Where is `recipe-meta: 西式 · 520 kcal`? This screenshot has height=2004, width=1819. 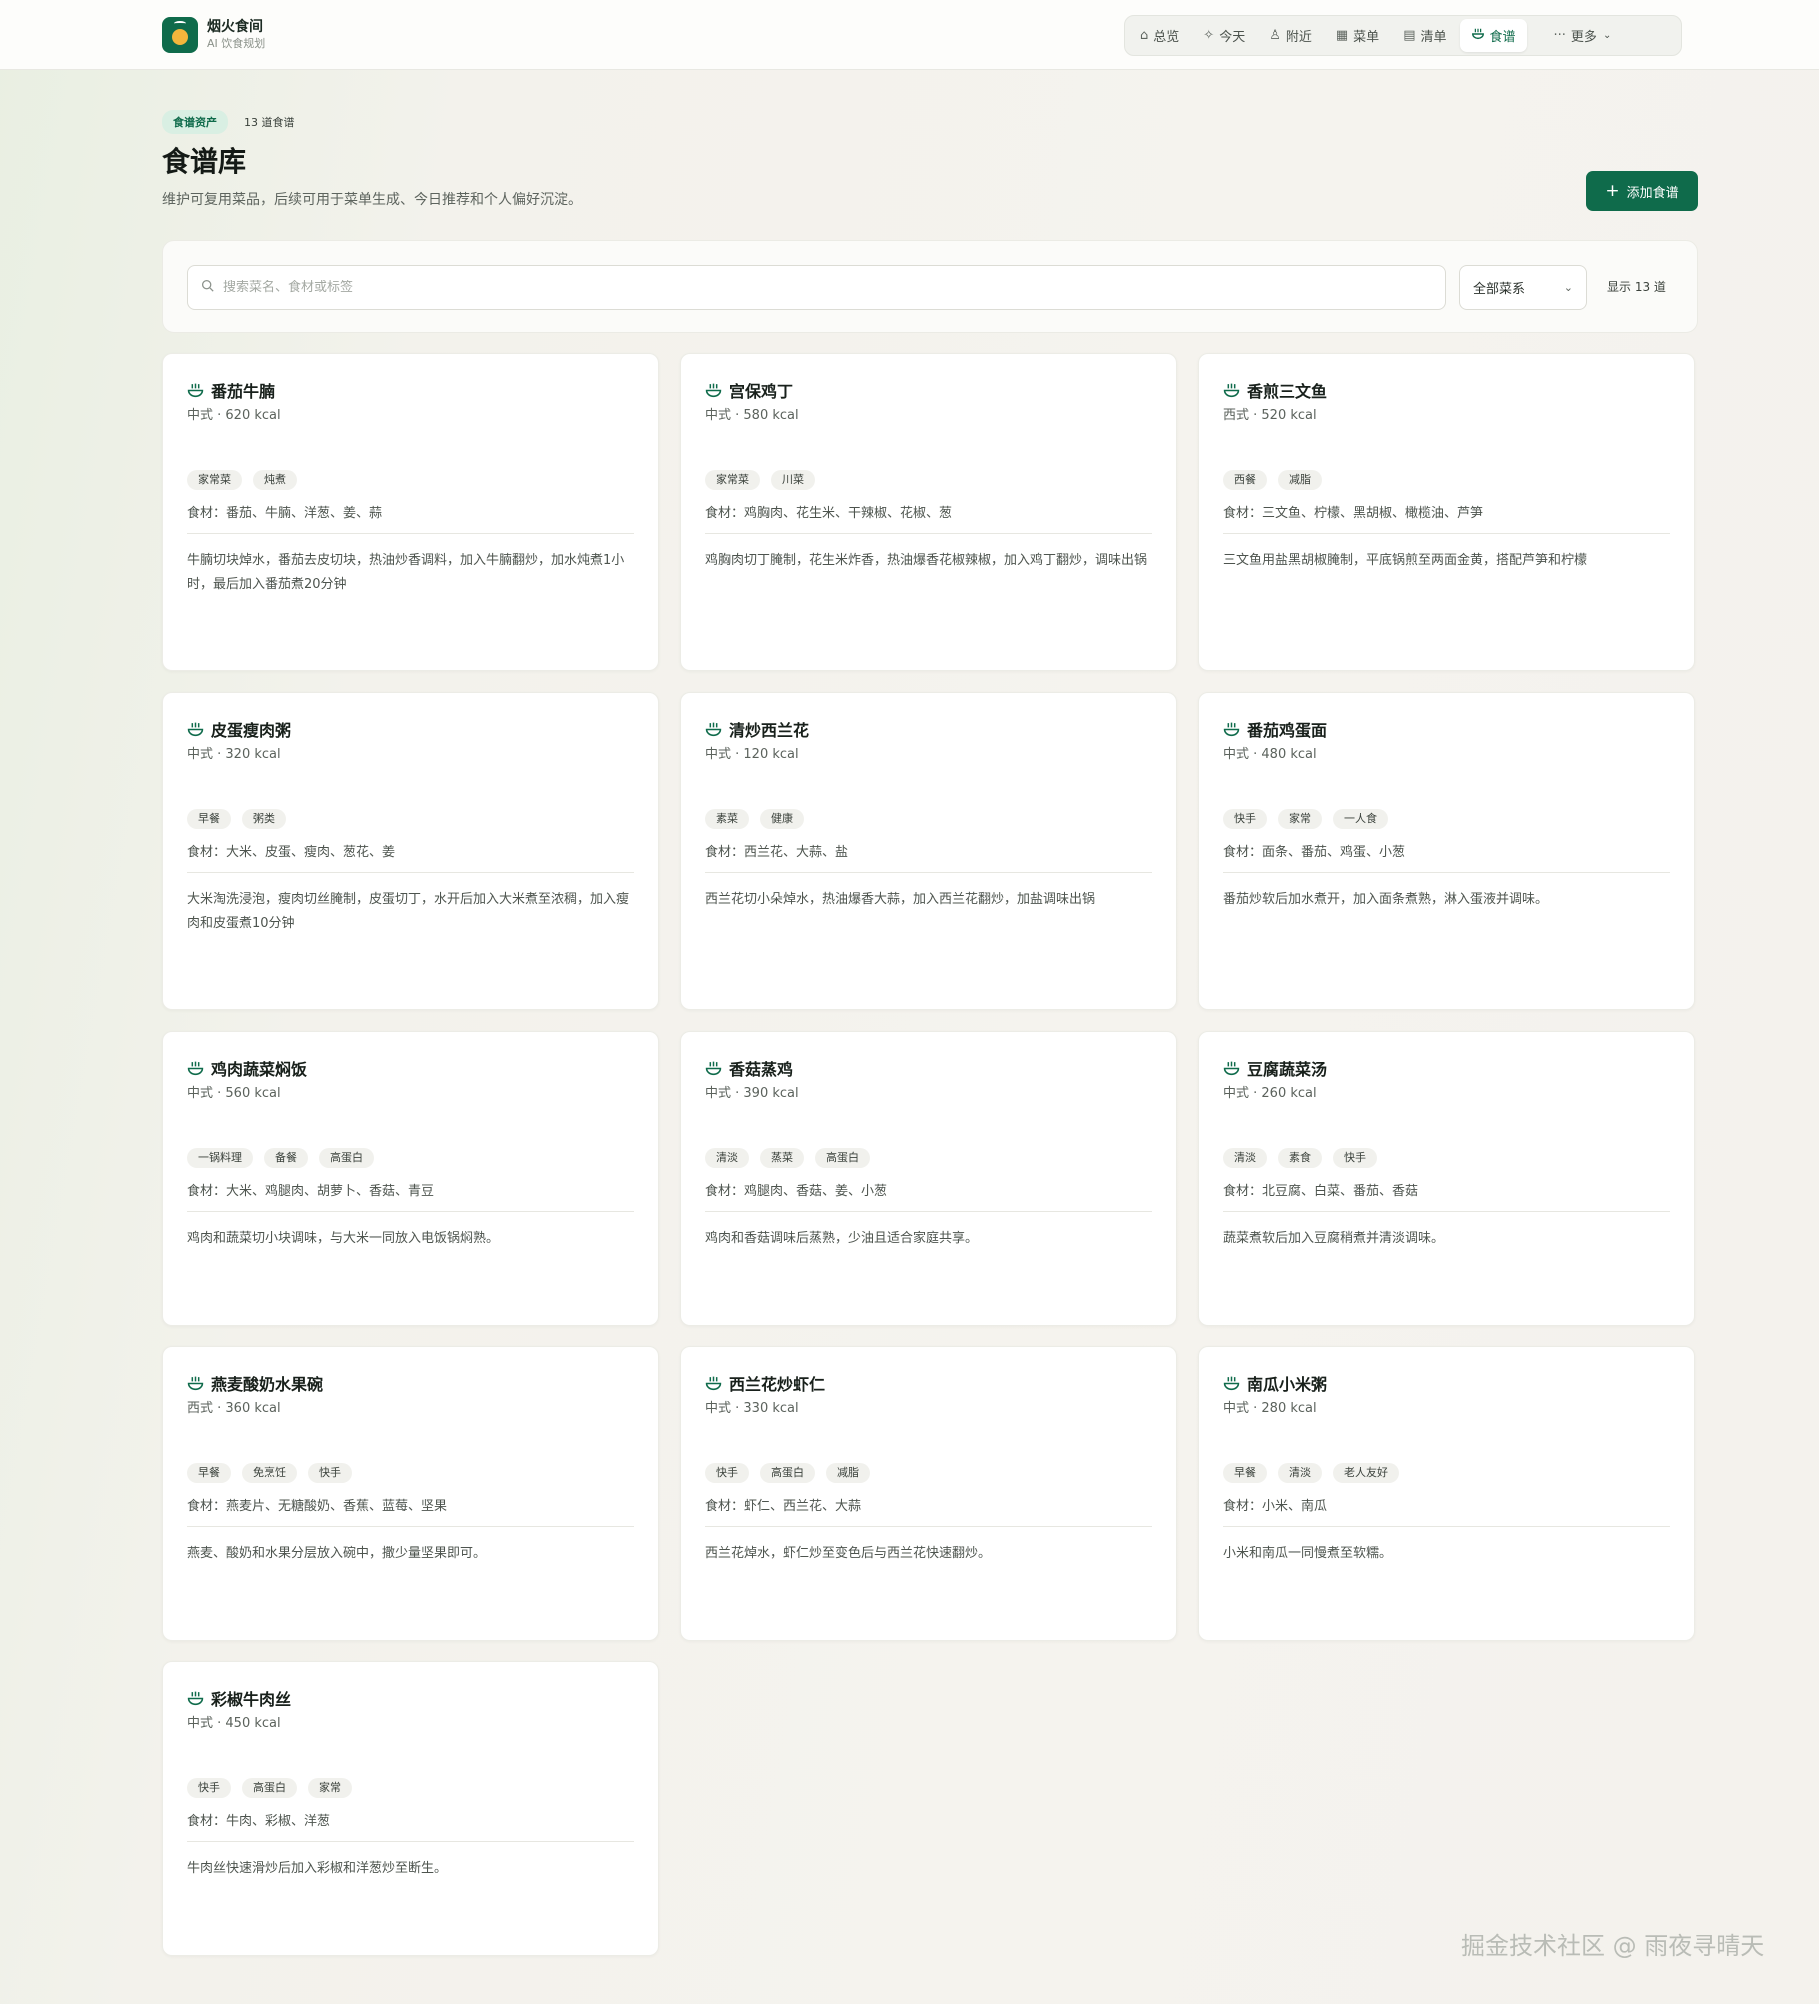
recipe-meta: 西式 · 520 kcal is located at coordinates (1270, 415).